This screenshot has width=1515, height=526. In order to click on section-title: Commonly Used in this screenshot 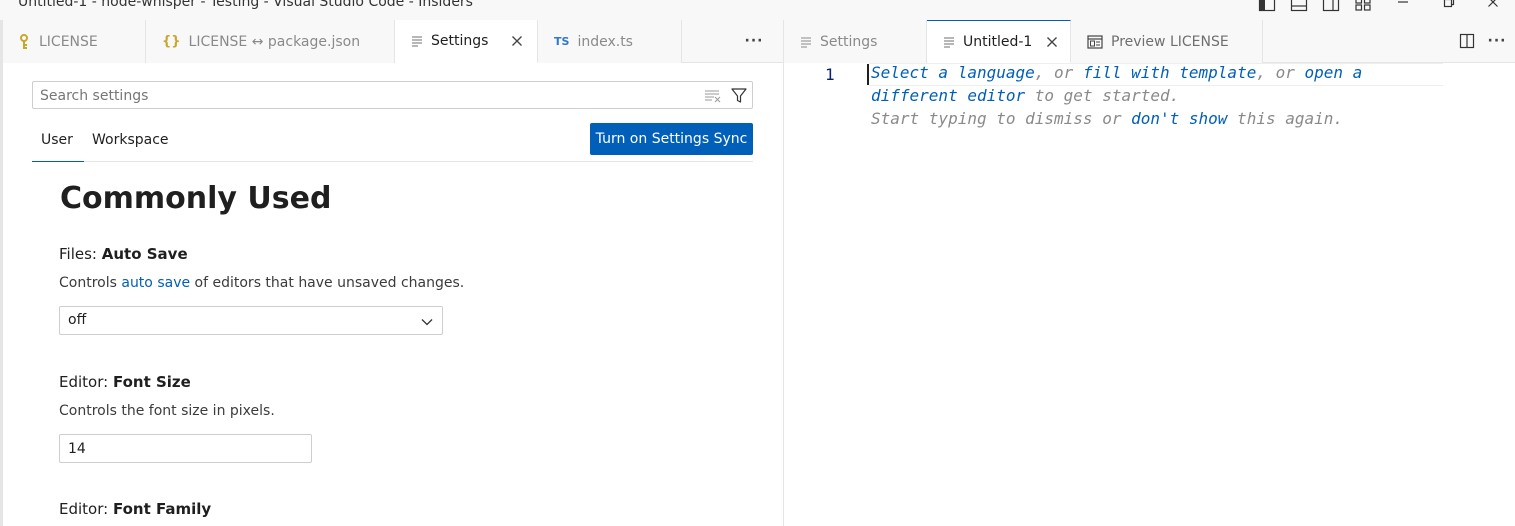, I will do `click(196, 198)`.